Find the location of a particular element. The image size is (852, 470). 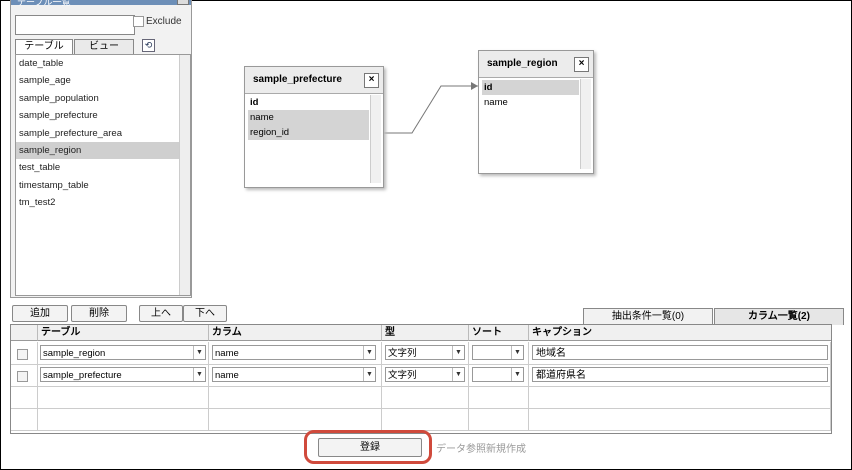

caption-input: 地域名 is located at coordinates (680, 352).